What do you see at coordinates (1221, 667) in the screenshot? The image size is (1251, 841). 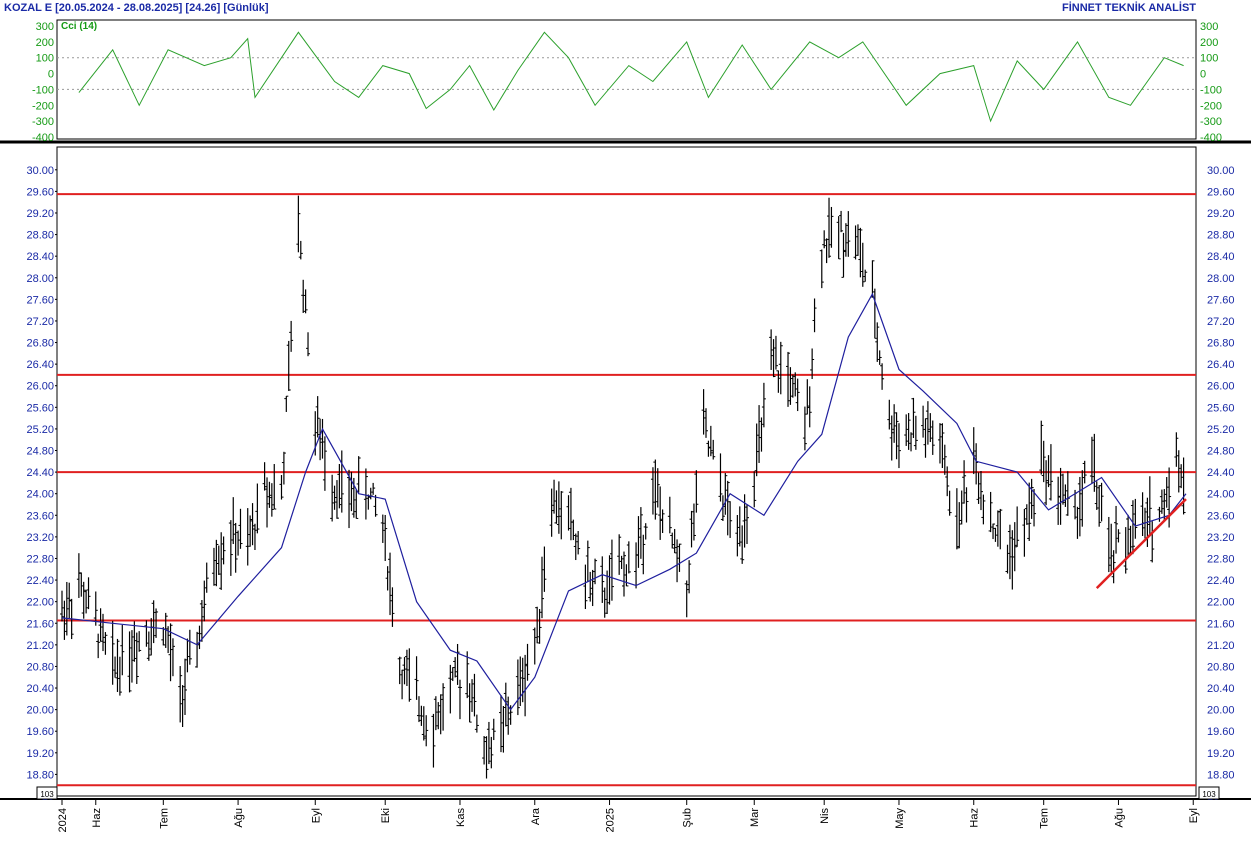 I see `price-tick-right: 20.80` at bounding box center [1221, 667].